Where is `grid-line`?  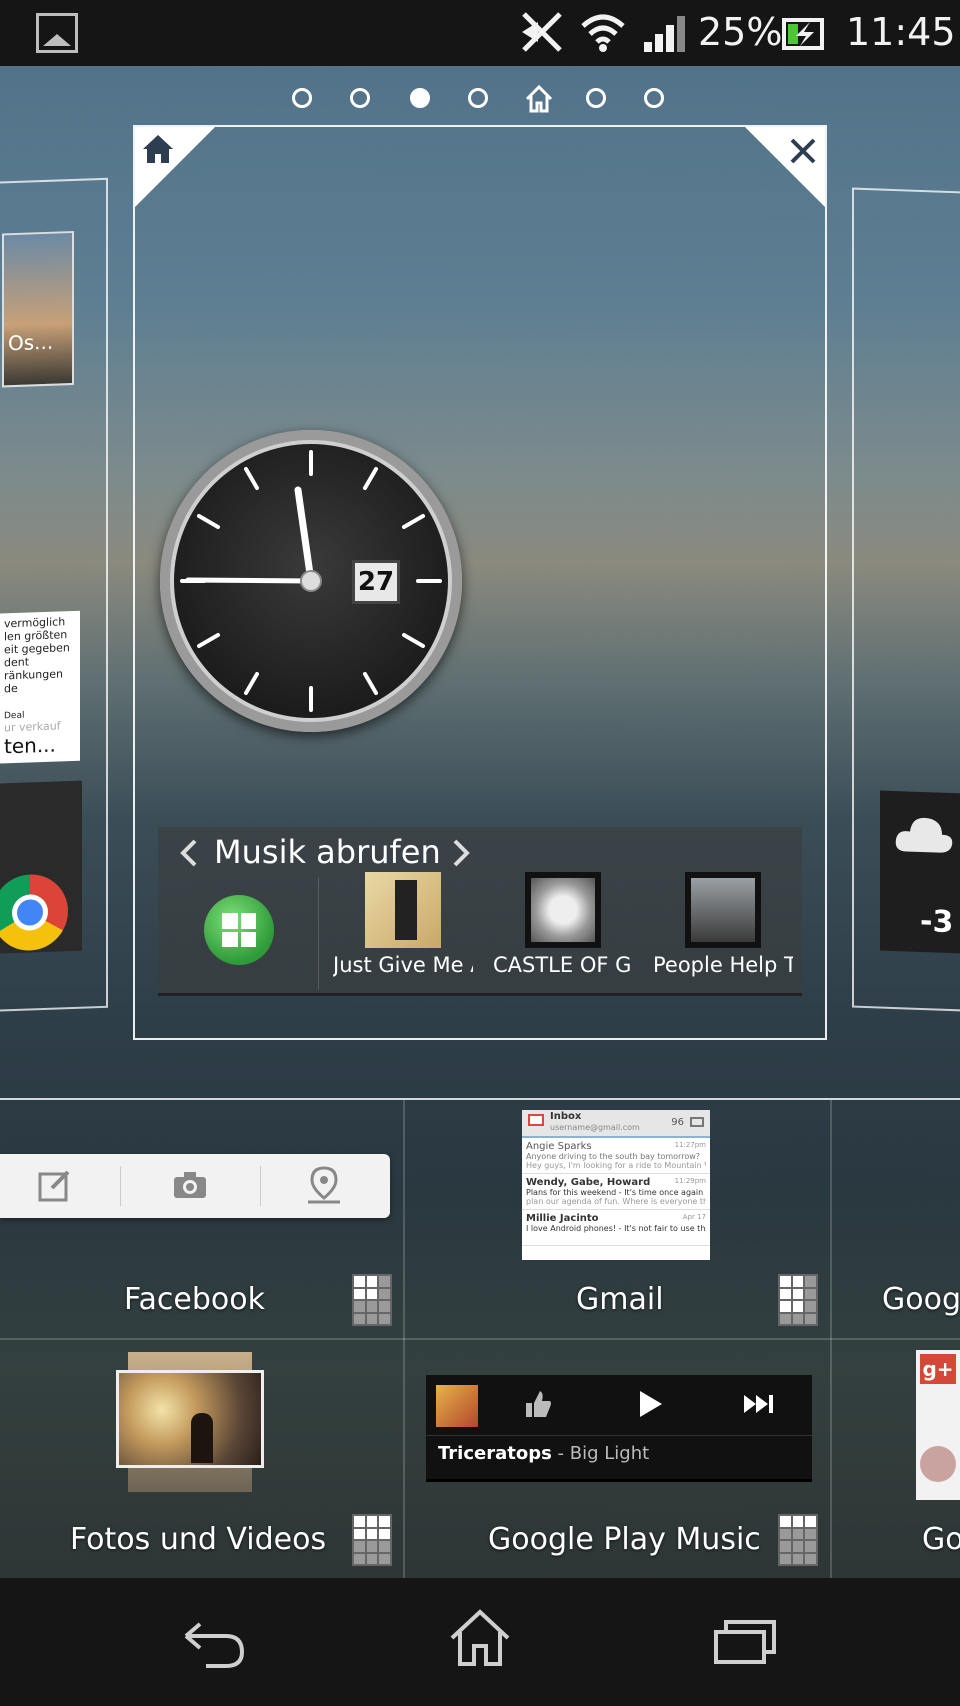 grid-line is located at coordinates (480, 1339).